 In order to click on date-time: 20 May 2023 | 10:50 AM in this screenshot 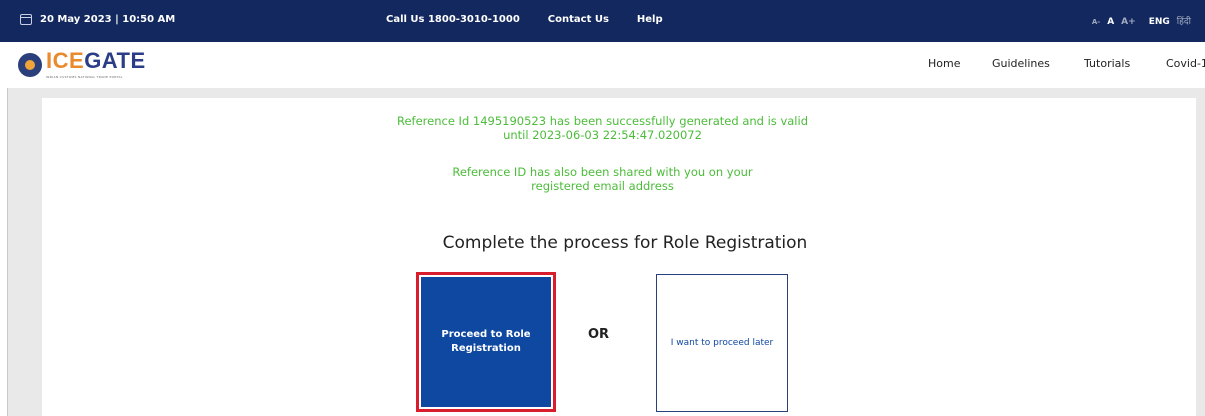, I will do `click(97, 19)`.